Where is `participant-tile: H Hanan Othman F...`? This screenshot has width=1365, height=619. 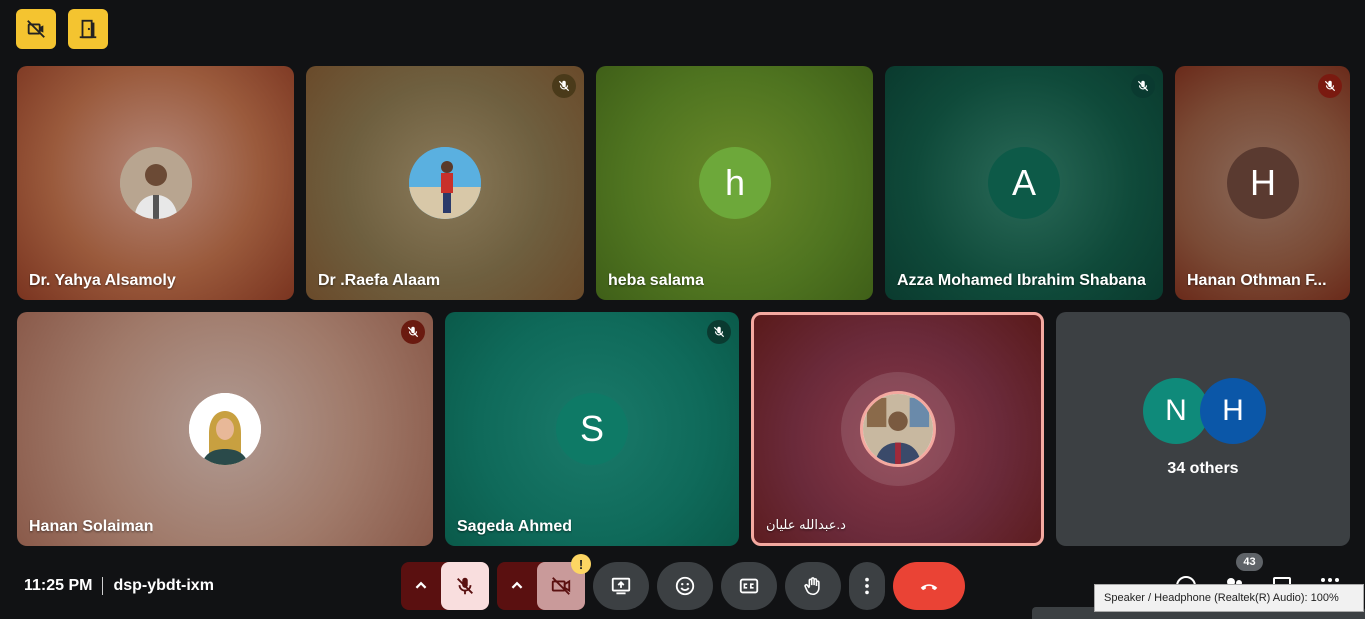 participant-tile: H Hanan Othman F... is located at coordinates (1262, 183).